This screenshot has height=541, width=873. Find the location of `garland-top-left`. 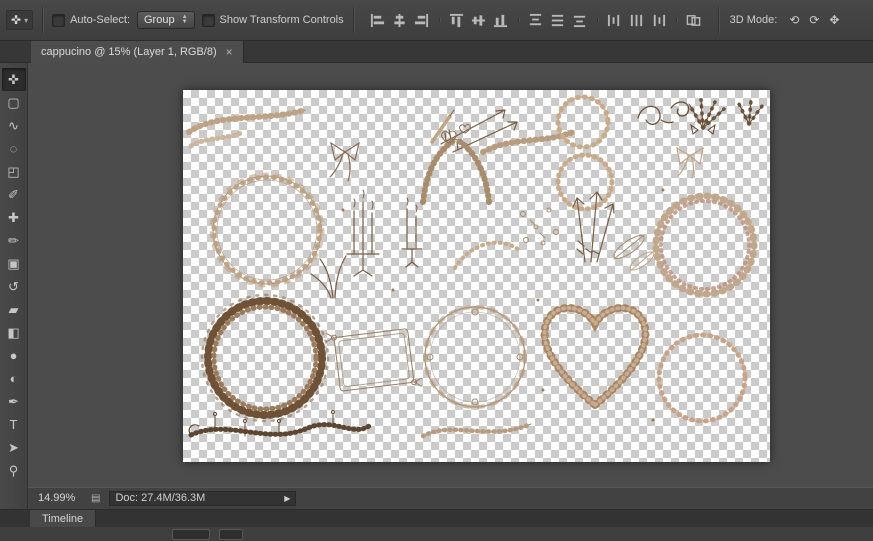

garland-top-left is located at coordinates (247, 128).